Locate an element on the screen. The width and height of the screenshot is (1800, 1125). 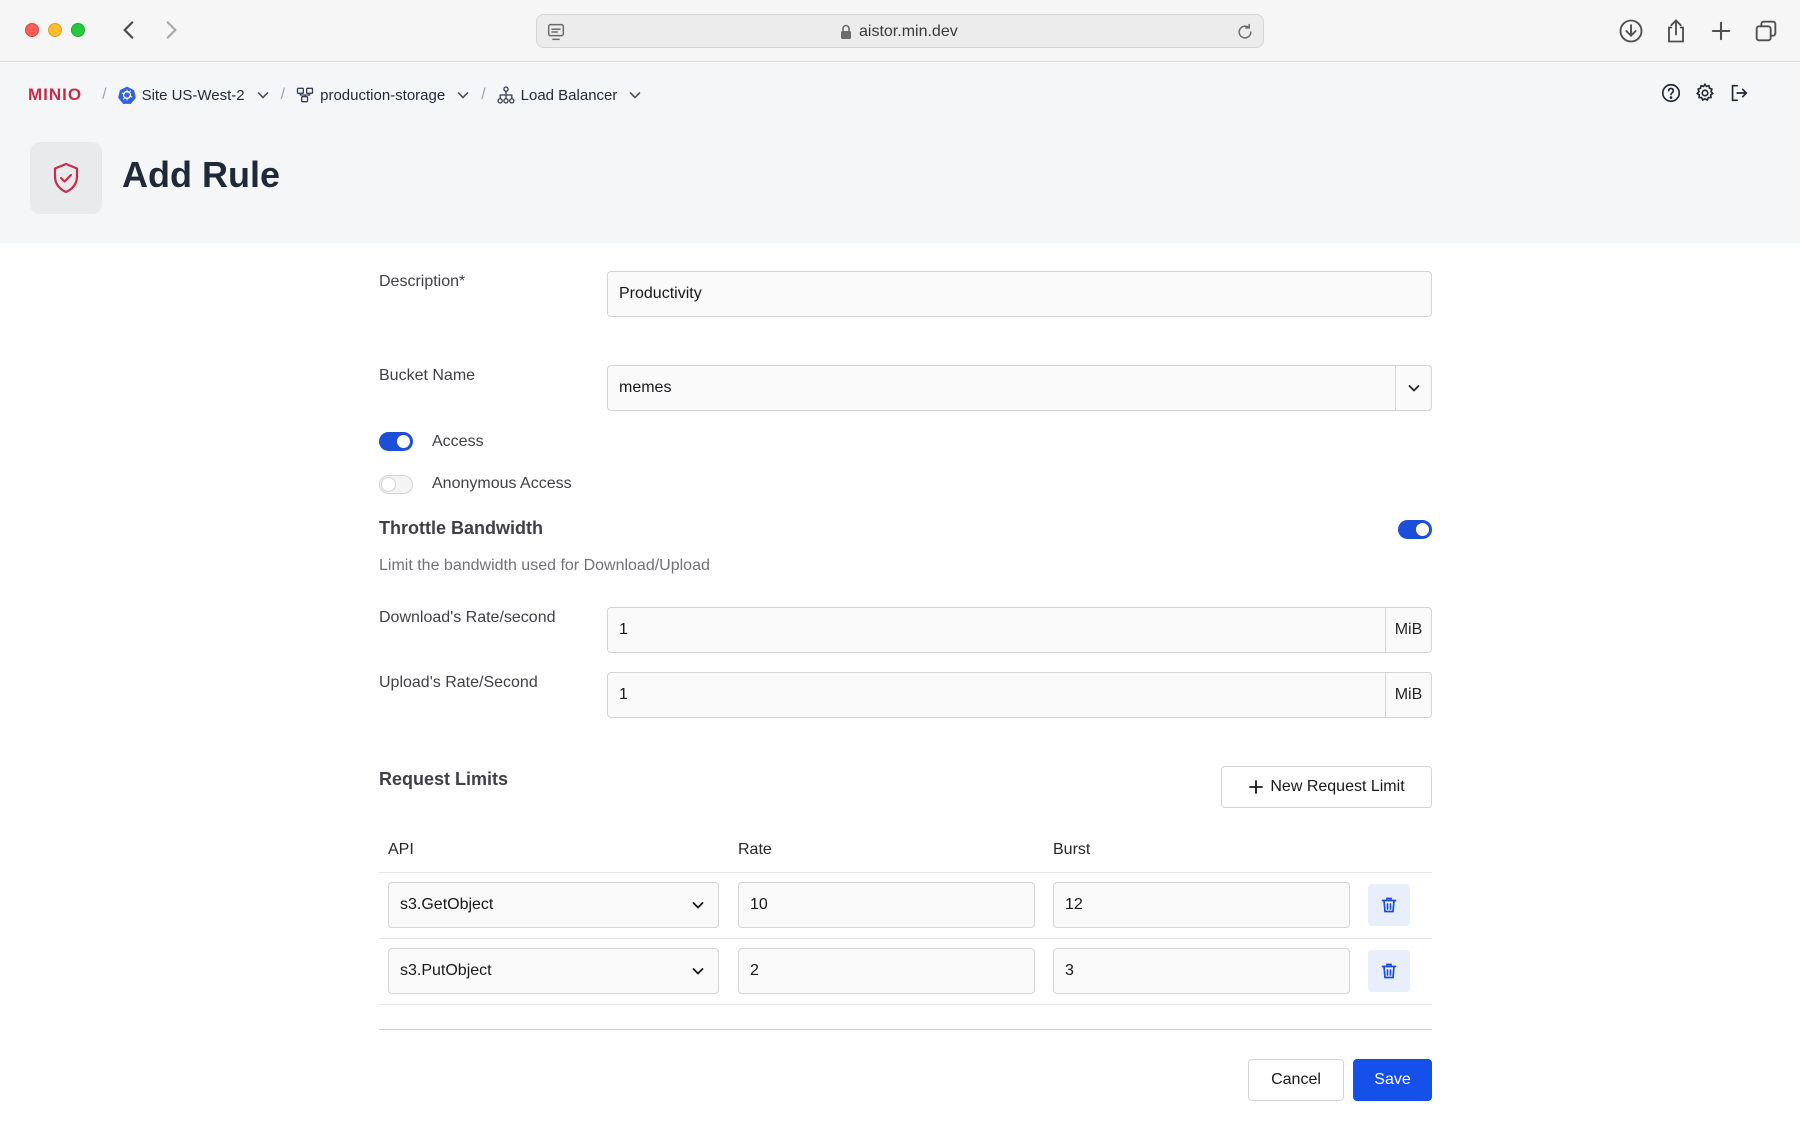
breadcrumb-section-label: Load Balancer is located at coordinates (569, 95).